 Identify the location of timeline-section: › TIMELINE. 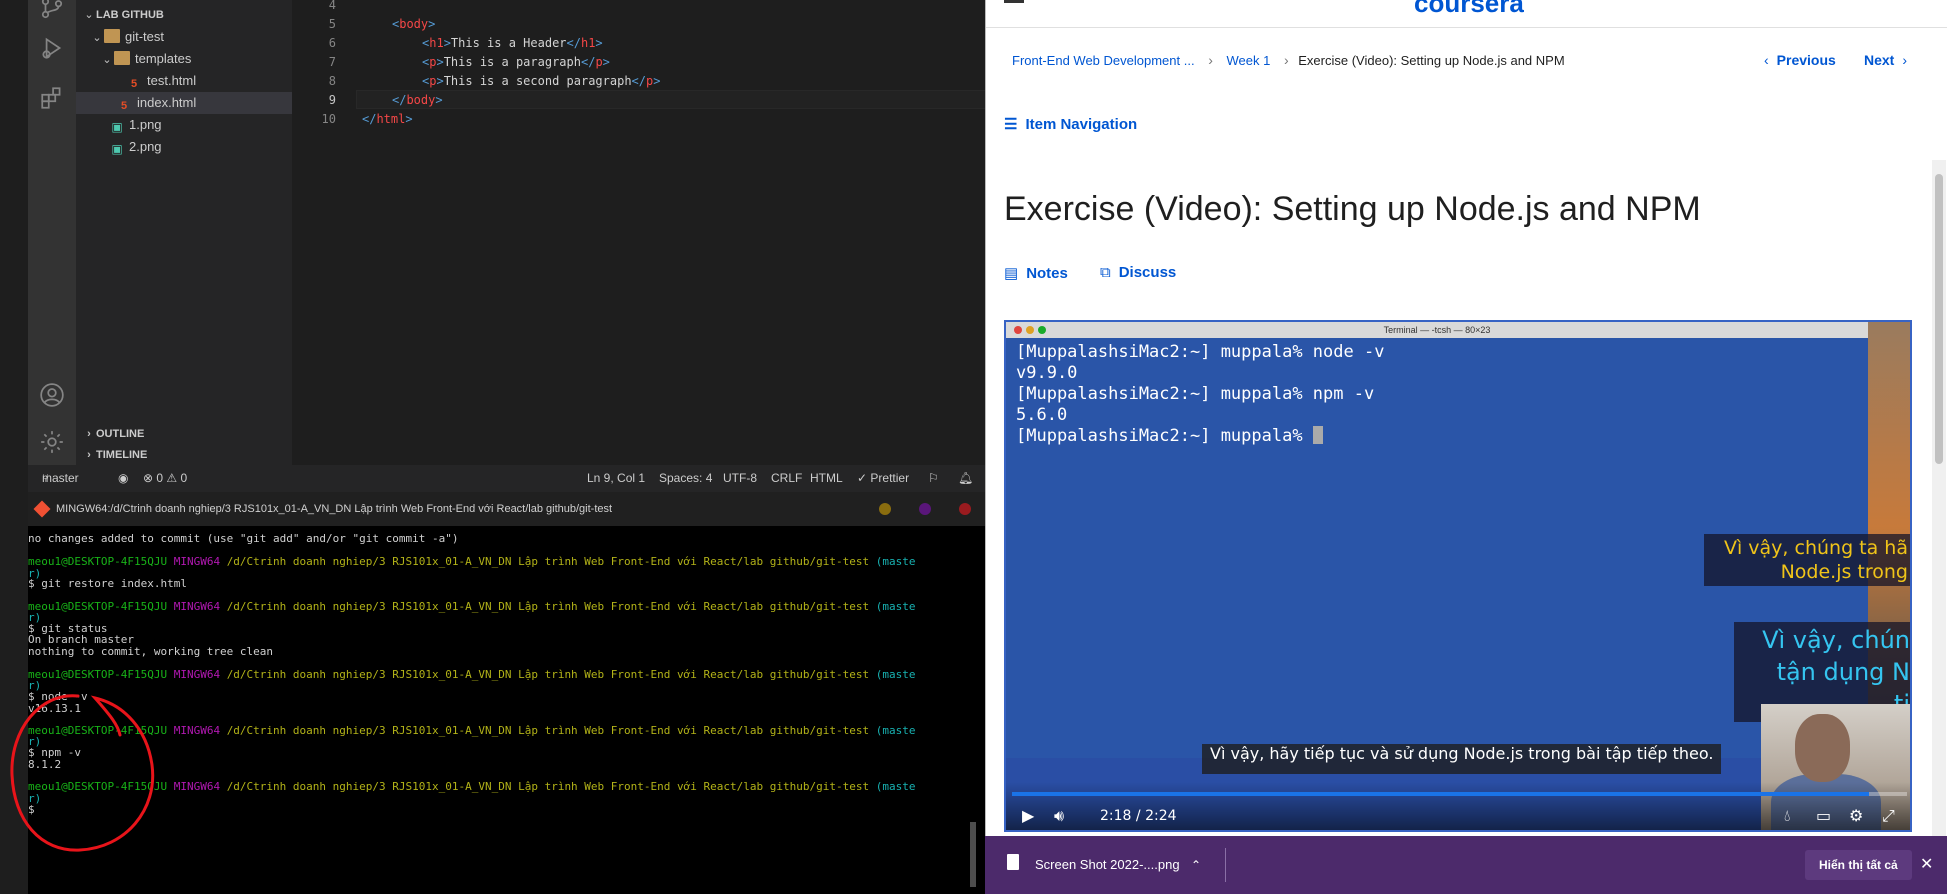
(114, 455).